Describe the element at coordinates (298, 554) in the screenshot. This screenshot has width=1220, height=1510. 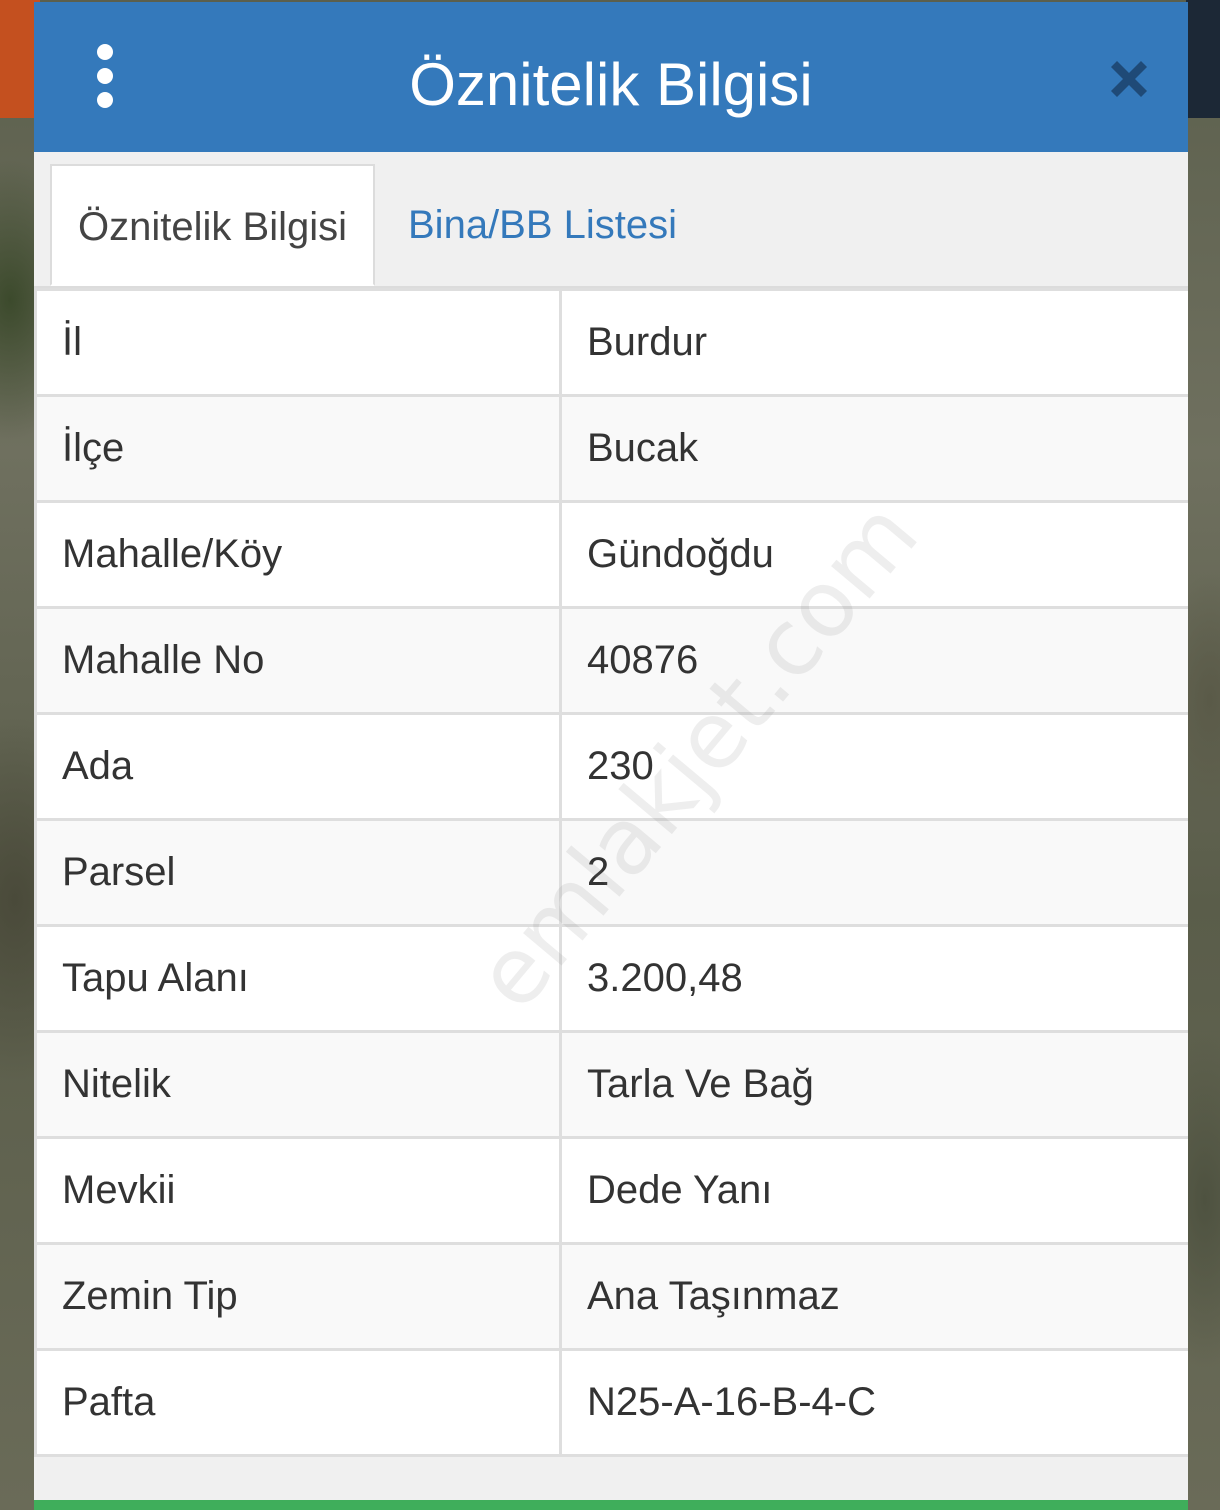
I see `attribute-key: Mahalle/Köy` at that location.